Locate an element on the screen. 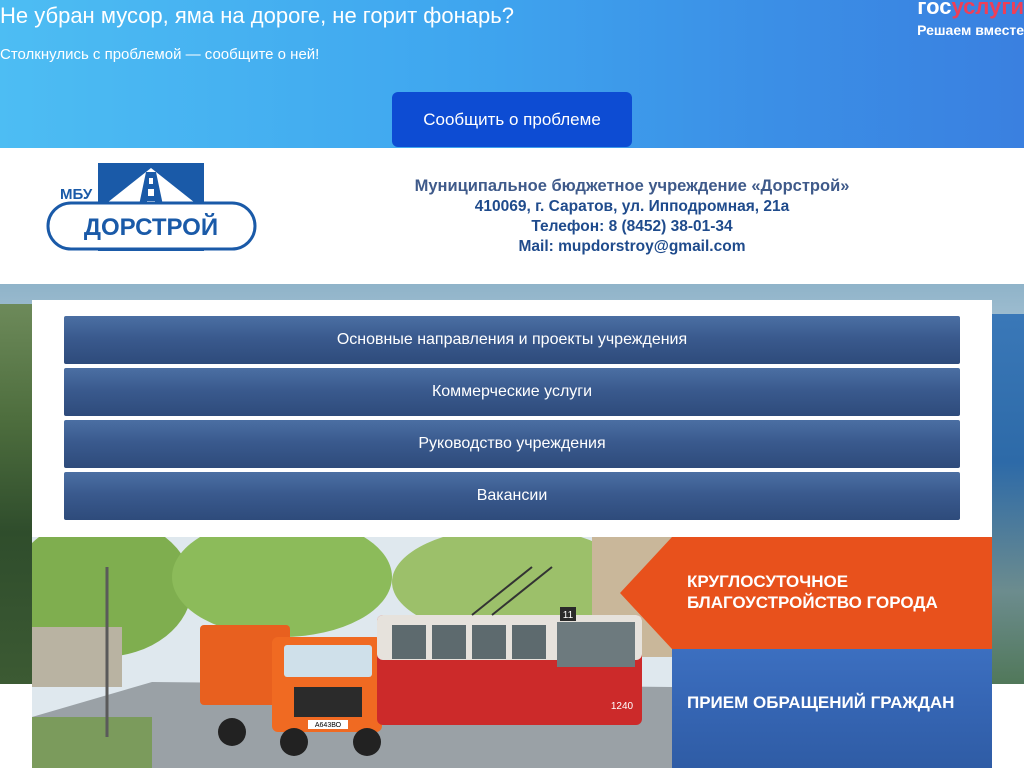 Image resolution: width=1024 pixels, height=768 pixels. report-problem-button: Сообщить о проблеме is located at coordinates (512, 119).